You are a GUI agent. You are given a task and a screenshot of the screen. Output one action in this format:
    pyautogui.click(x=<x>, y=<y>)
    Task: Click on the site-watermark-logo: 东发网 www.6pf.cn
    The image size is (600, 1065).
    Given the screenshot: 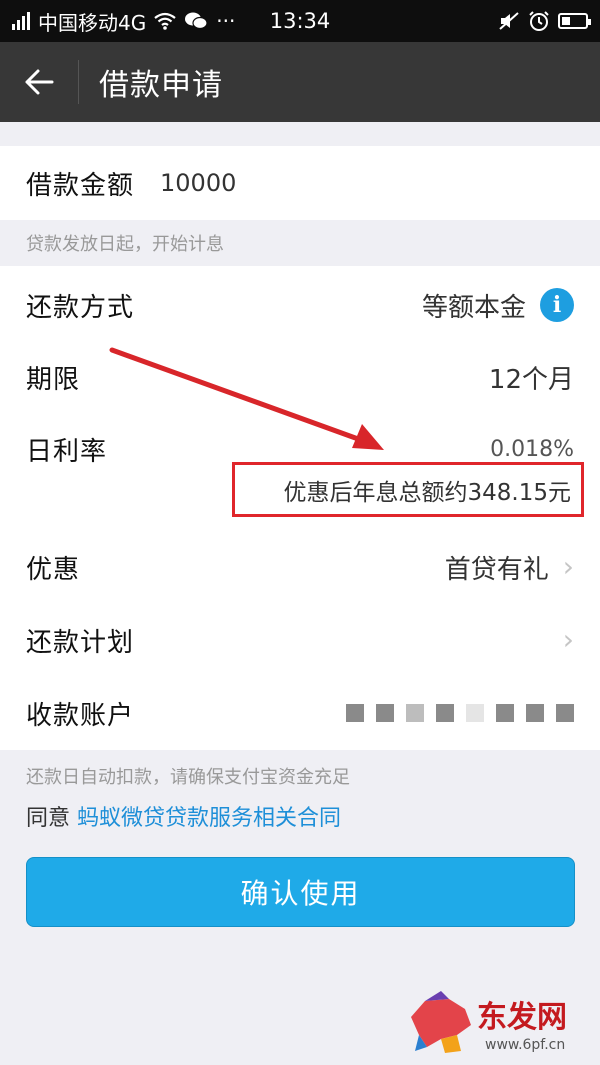 What is the action you would take?
    pyautogui.click(x=489, y=1022)
    